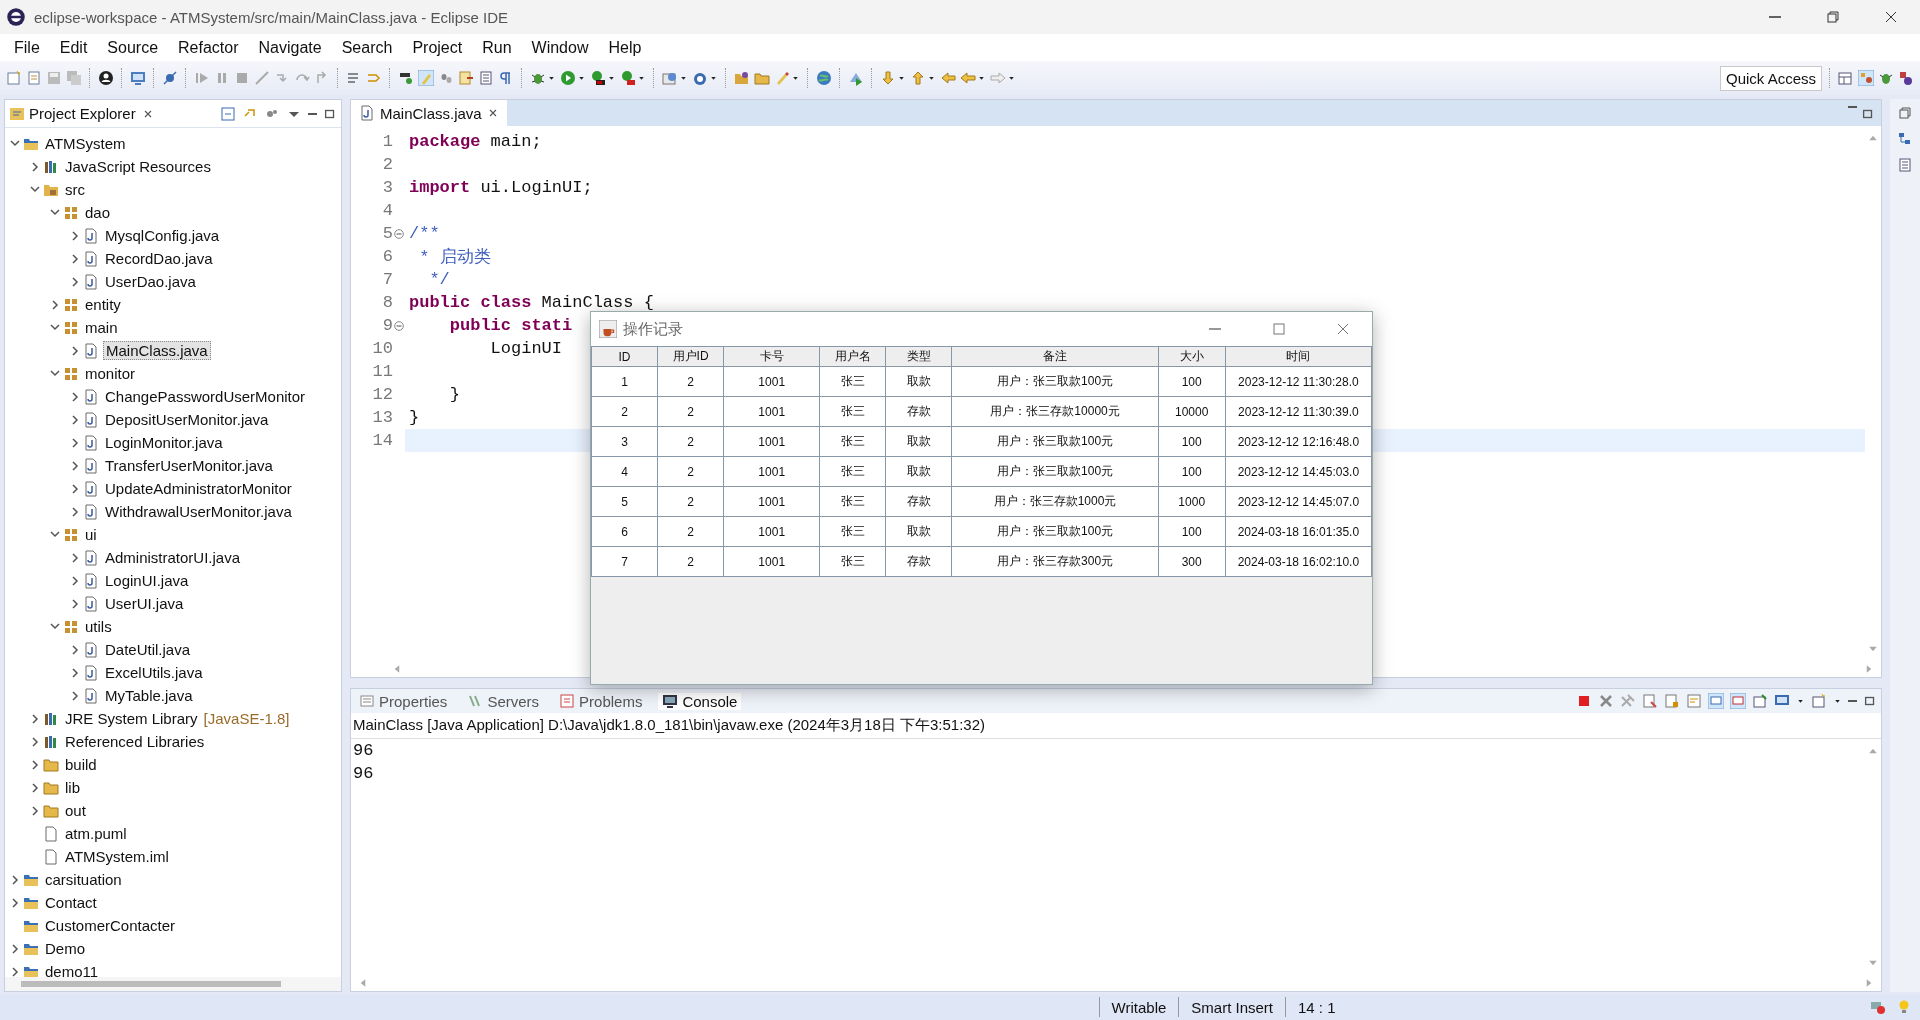 The width and height of the screenshot is (1920, 1020). I want to click on tree-item: UpdateAdministratorMonitor, so click(198, 488).